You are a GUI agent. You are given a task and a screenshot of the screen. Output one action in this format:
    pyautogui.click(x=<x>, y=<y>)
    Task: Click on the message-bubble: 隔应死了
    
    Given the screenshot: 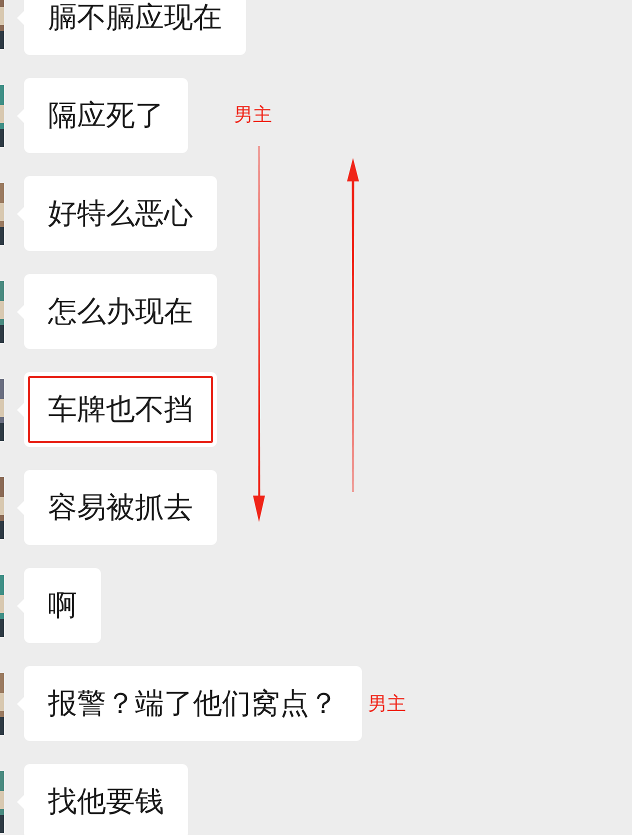 What is the action you would take?
    pyautogui.click(x=106, y=115)
    